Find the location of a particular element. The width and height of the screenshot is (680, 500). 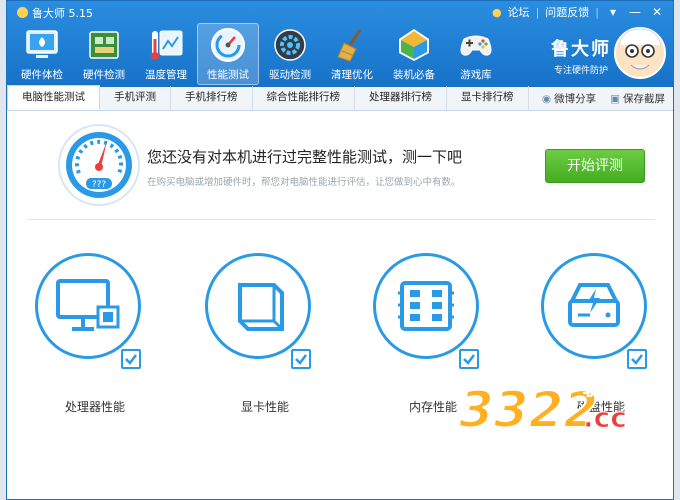

brand-slogan: 专注硬件防护 is located at coordinates (580, 71).